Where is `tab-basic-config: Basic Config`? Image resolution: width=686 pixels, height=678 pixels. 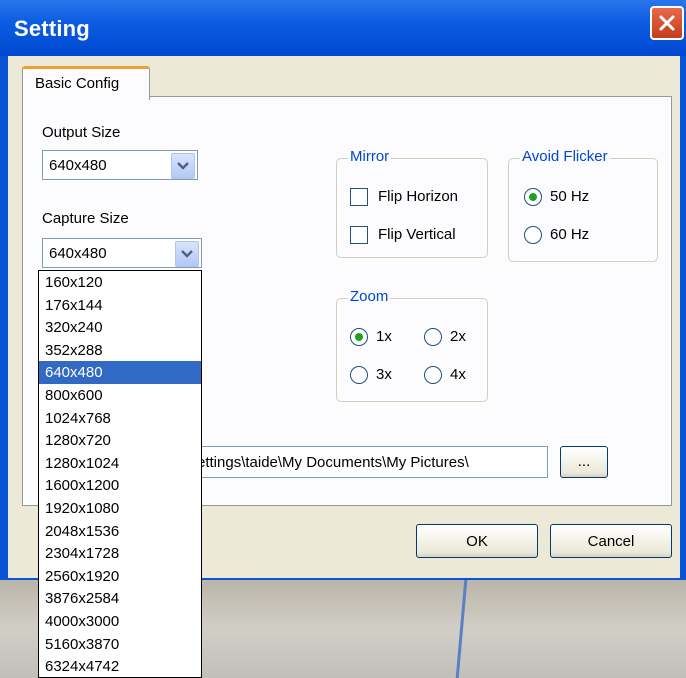 tab-basic-config: Basic Config is located at coordinates (86, 83).